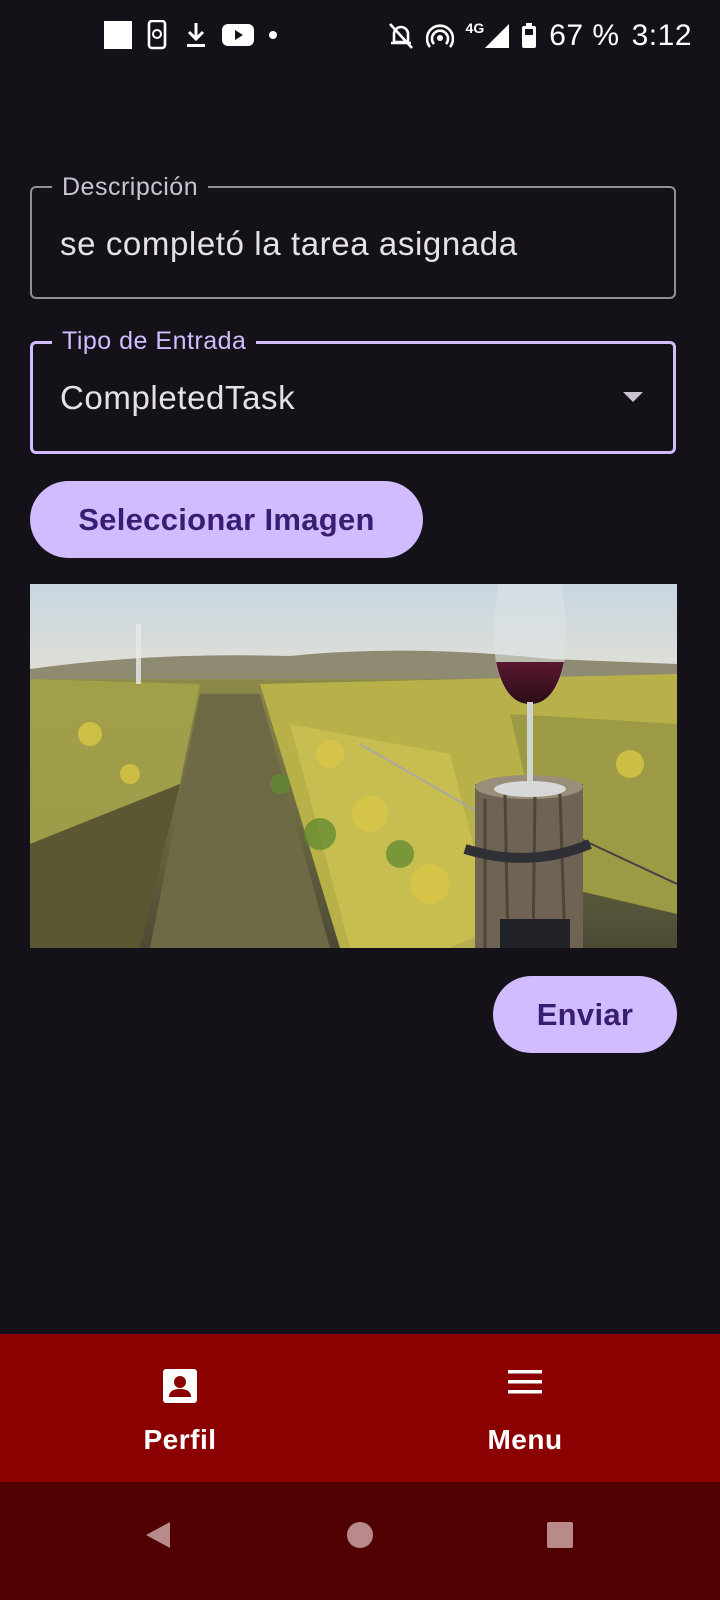 This screenshot has height=1600, width=720. Describe the element at coordinates (180, 1439) in the screenshot. I see `nav-label-profile: Perfil` at that location.